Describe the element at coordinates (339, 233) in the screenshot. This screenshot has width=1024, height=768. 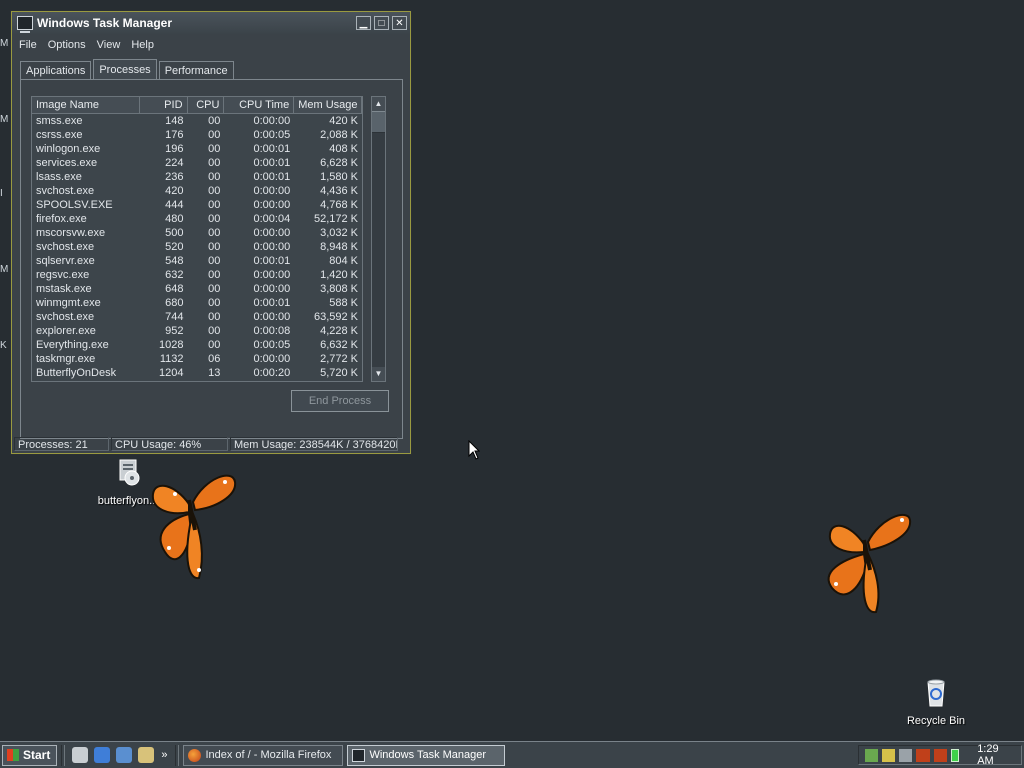
I see `cell-mem-usage: 3,032 K` at that location.